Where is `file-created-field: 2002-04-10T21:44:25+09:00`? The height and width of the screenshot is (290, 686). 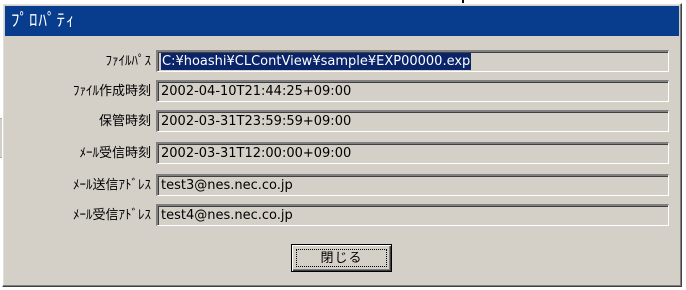 file-created-field: 2002-04-10T21:44:25+09:00 is located at coordinates (412, 91).